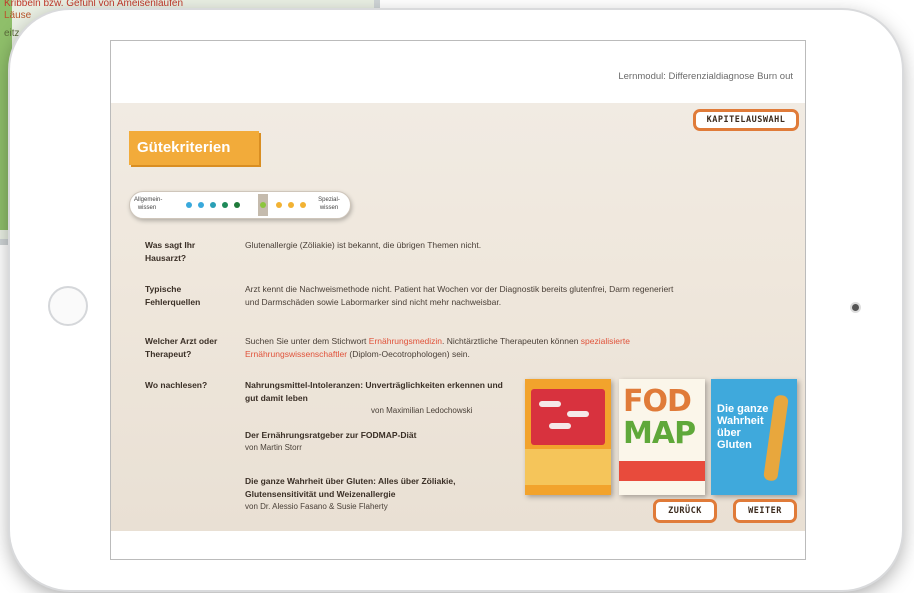 Image resolution: width=914 pixels, height=593 pixels. I want to click on cover-image, so click(568, 417).